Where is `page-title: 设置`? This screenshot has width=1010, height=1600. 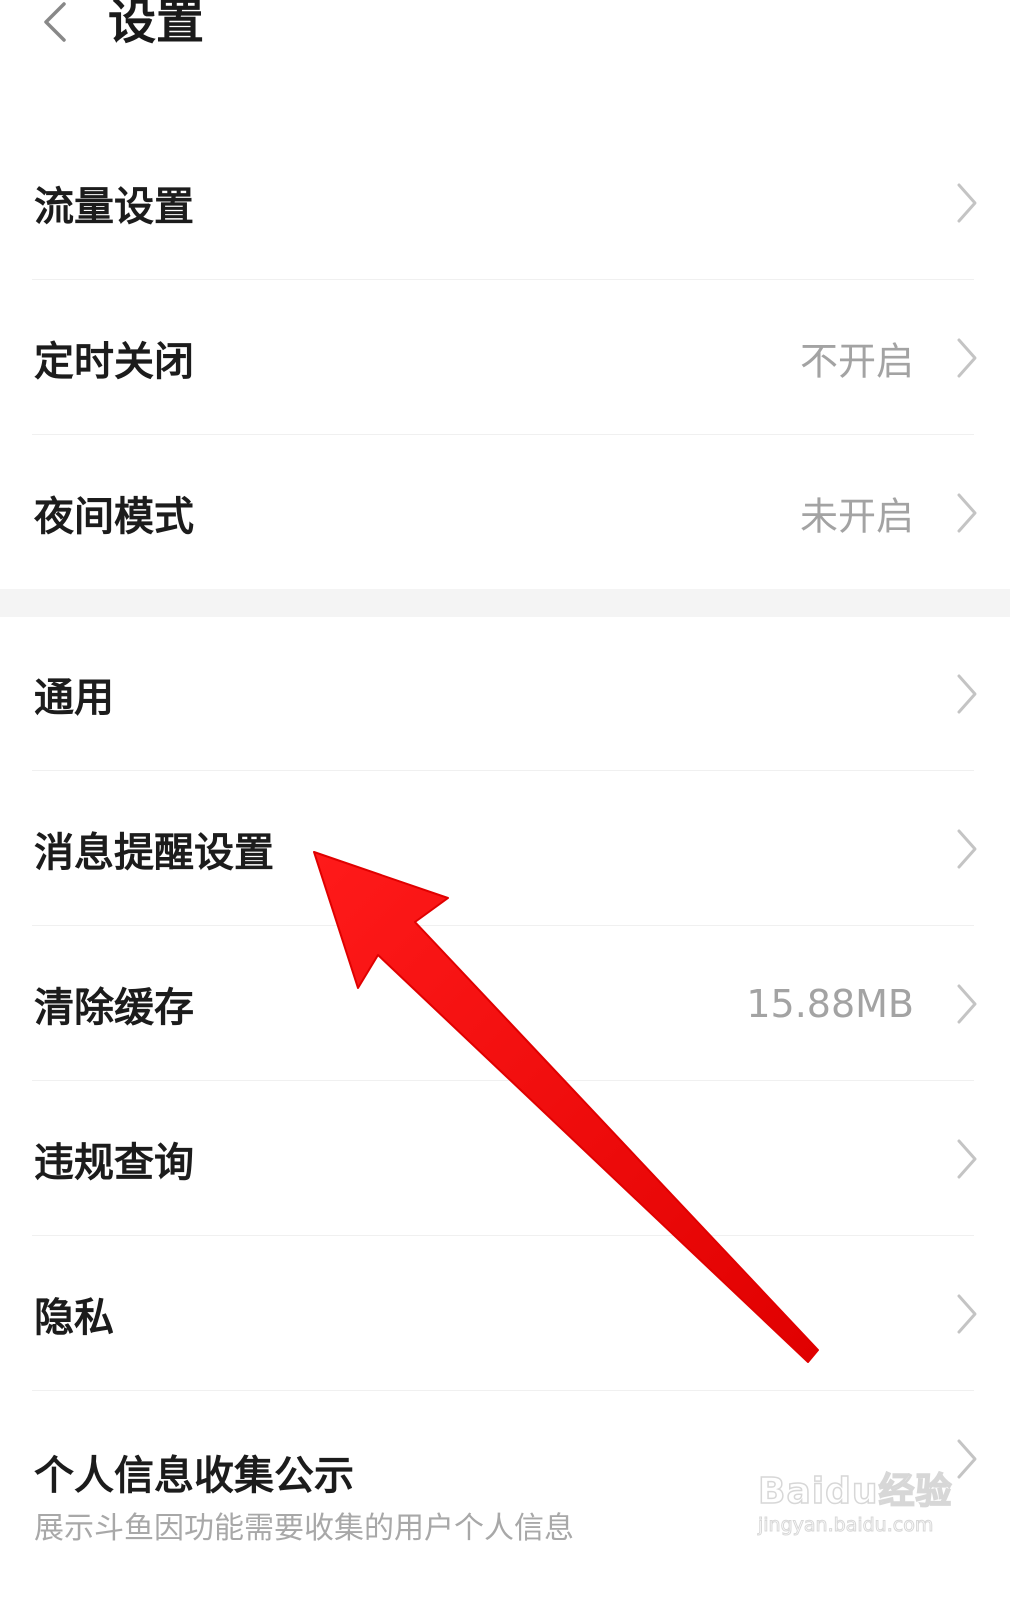
page-title: 设置 is located at coordinates (156, 25).